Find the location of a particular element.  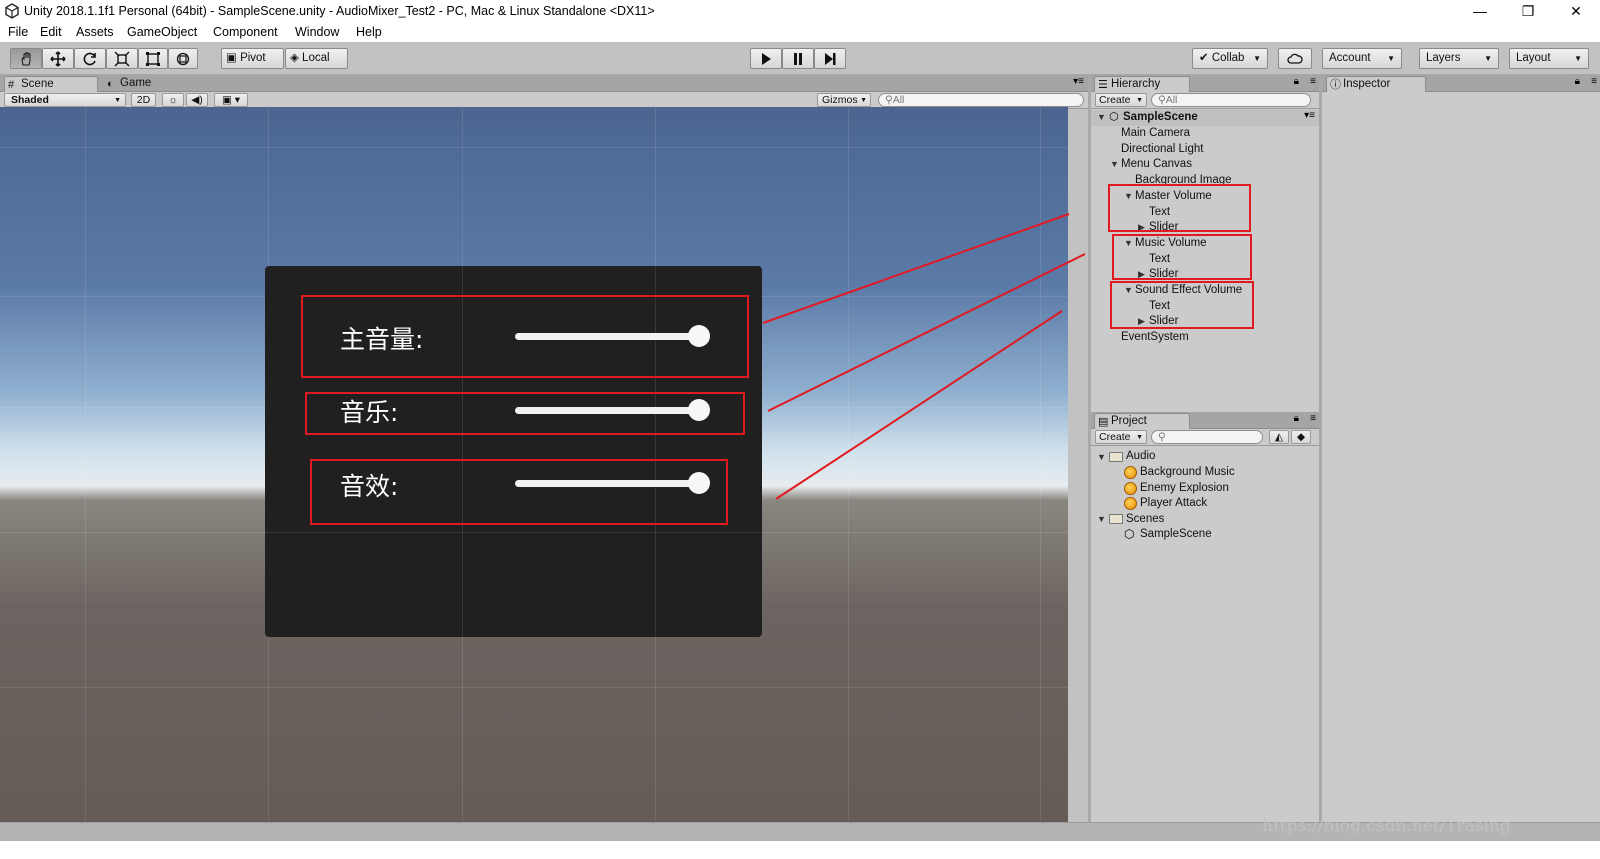

list-icon: ☰ is located at coordinates (1103, 85).